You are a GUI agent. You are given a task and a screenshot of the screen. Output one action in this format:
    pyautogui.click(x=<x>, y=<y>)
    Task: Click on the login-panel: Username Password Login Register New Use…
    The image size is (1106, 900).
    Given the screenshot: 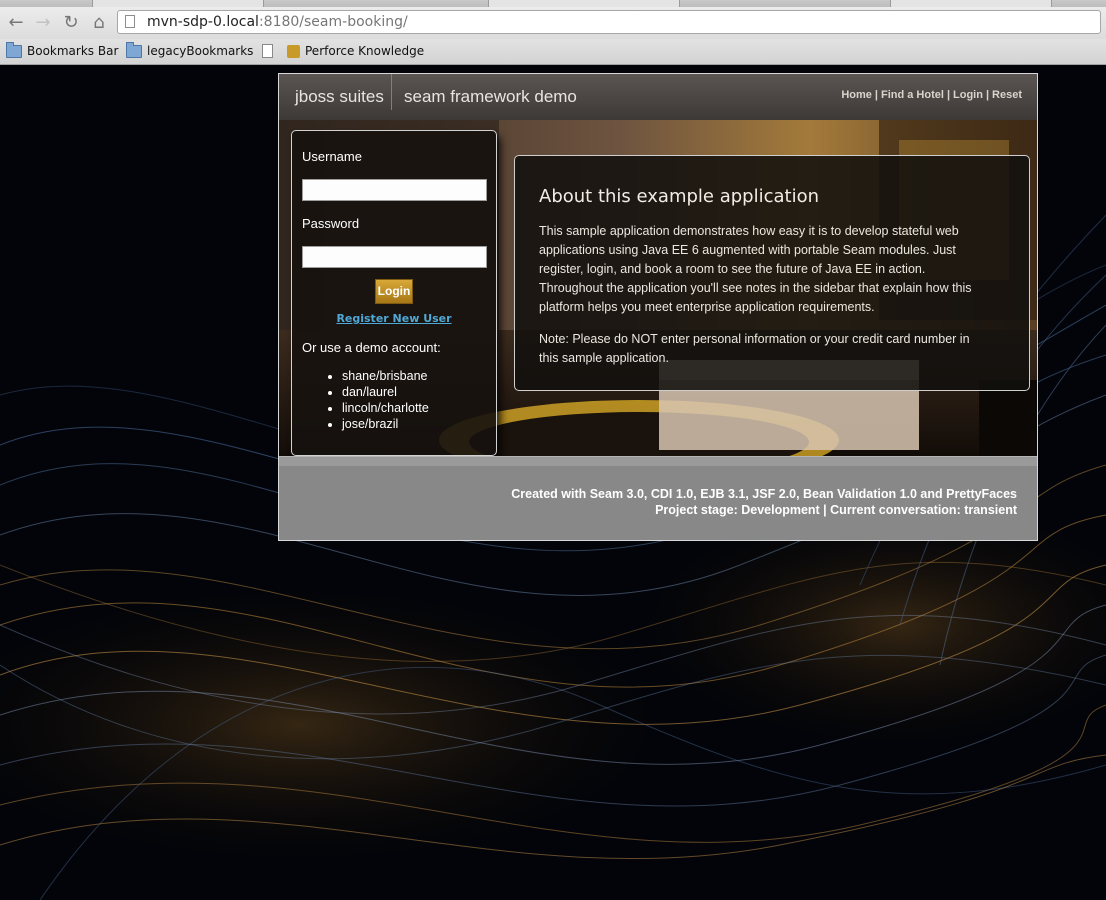 What is the action you would take?
    pyautogui.click(x=394, y=293)
    